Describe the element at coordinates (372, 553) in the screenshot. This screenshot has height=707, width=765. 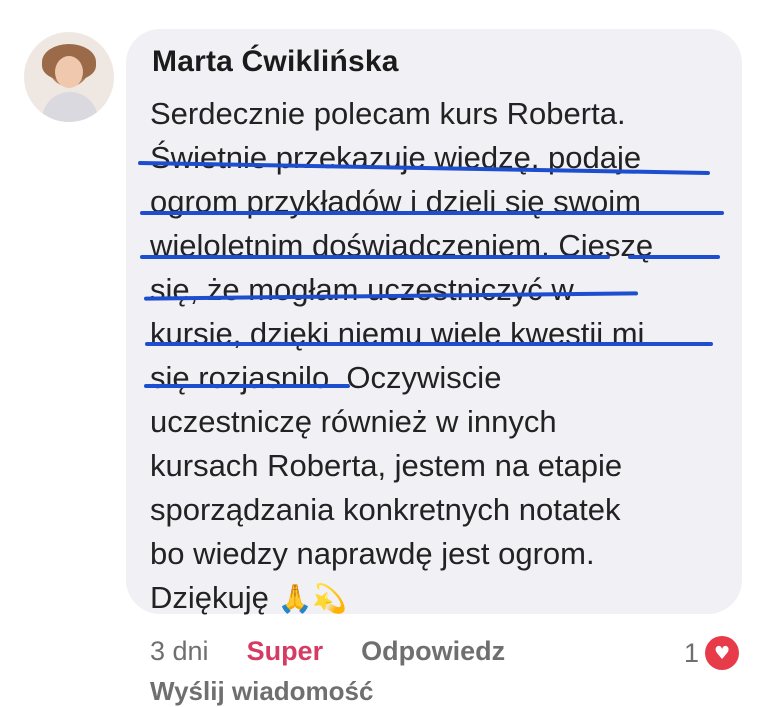
I see `comment-line-11: bo wiedzy naprawdę jest ogrom.` at that location.